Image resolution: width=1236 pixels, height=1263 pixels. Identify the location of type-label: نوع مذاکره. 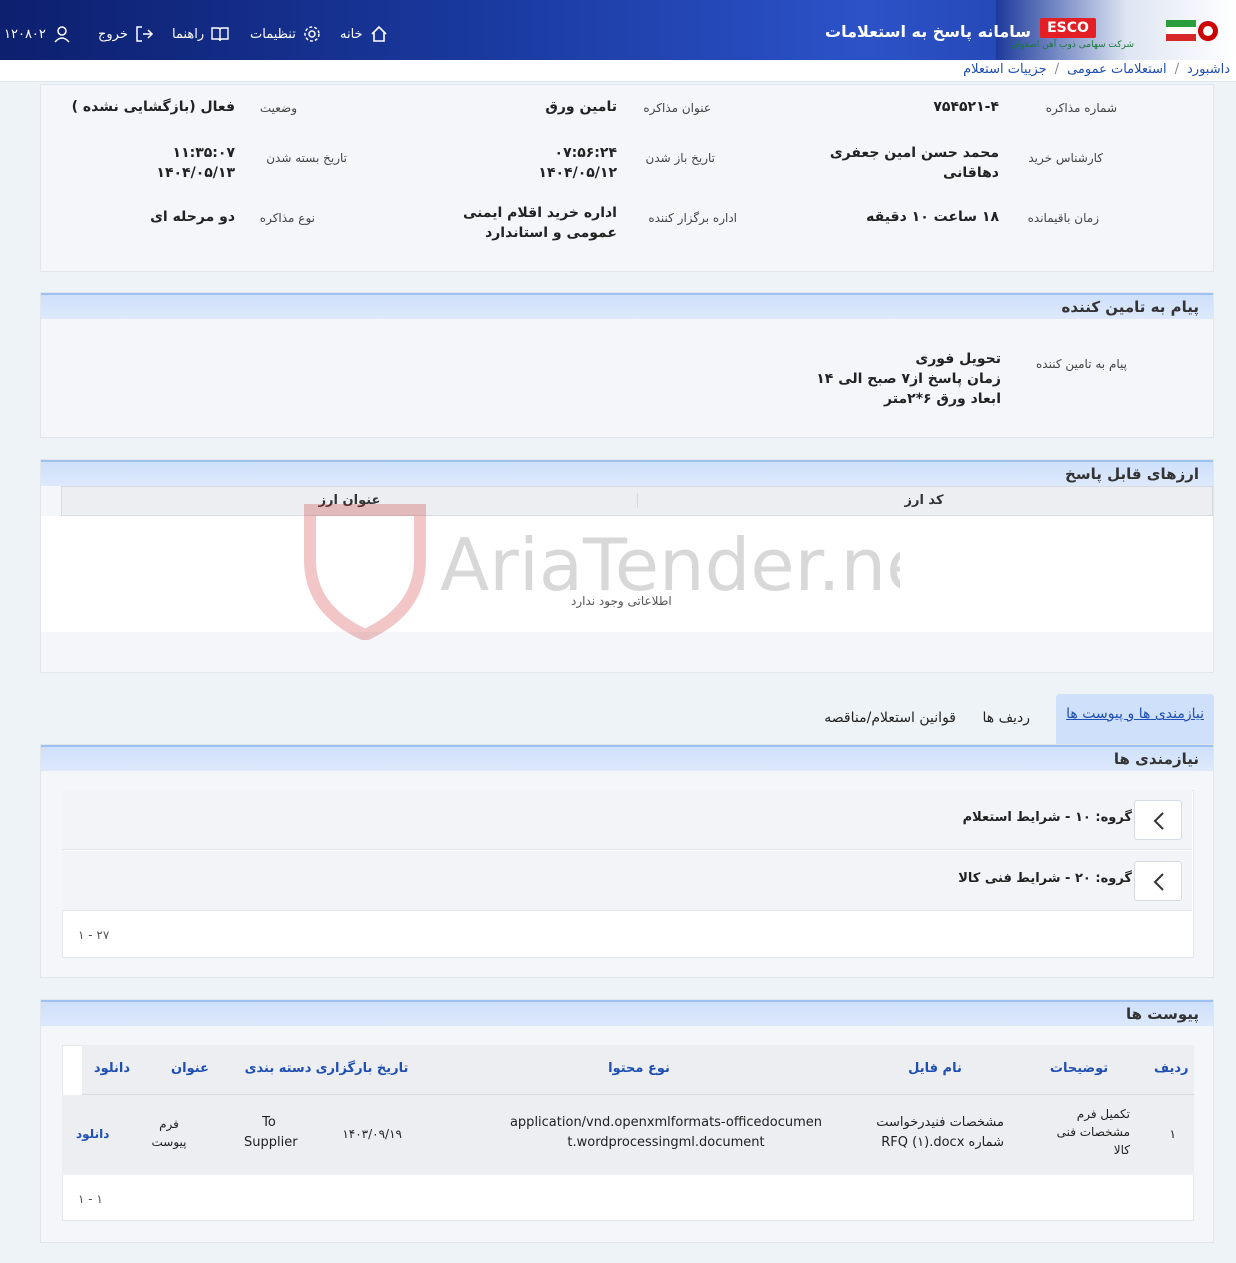
(287, 218).